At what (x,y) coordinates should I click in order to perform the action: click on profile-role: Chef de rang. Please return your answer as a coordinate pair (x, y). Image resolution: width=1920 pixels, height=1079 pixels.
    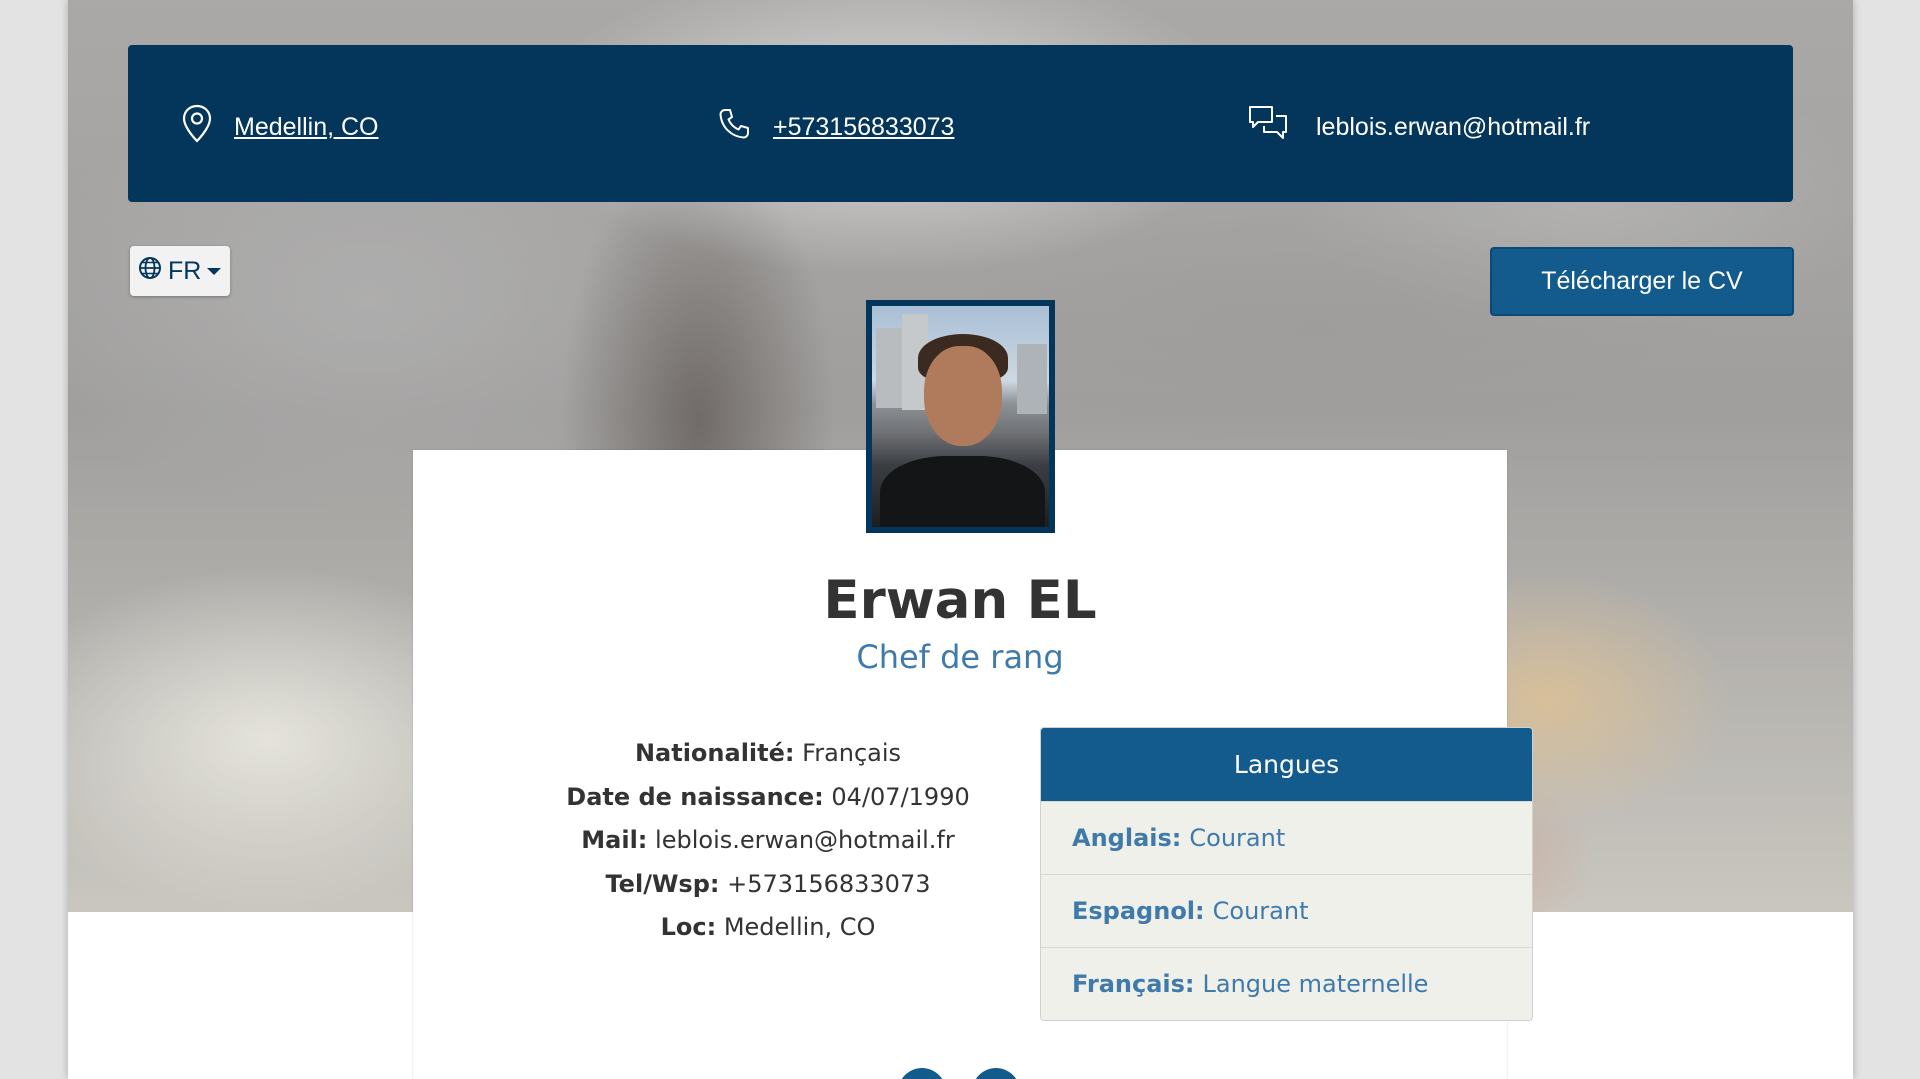
    Looking at the image, I should click on (960, 657).